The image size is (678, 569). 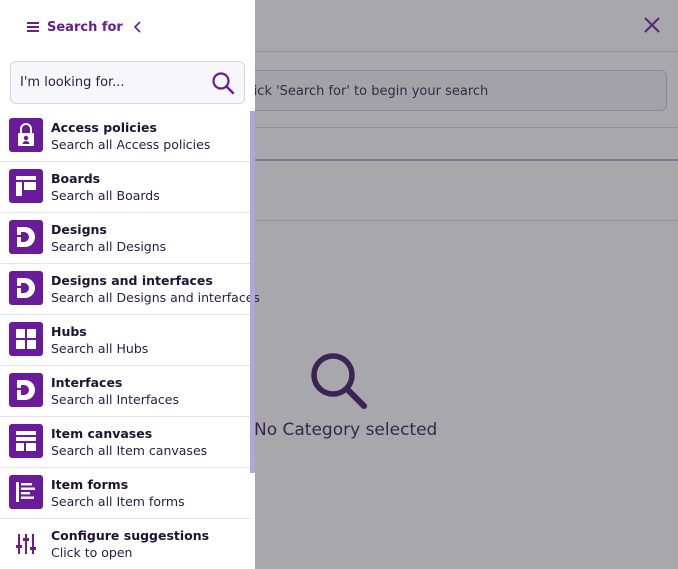 I want to click on search-for-toggle: Search for, so click(x=85, y=27).